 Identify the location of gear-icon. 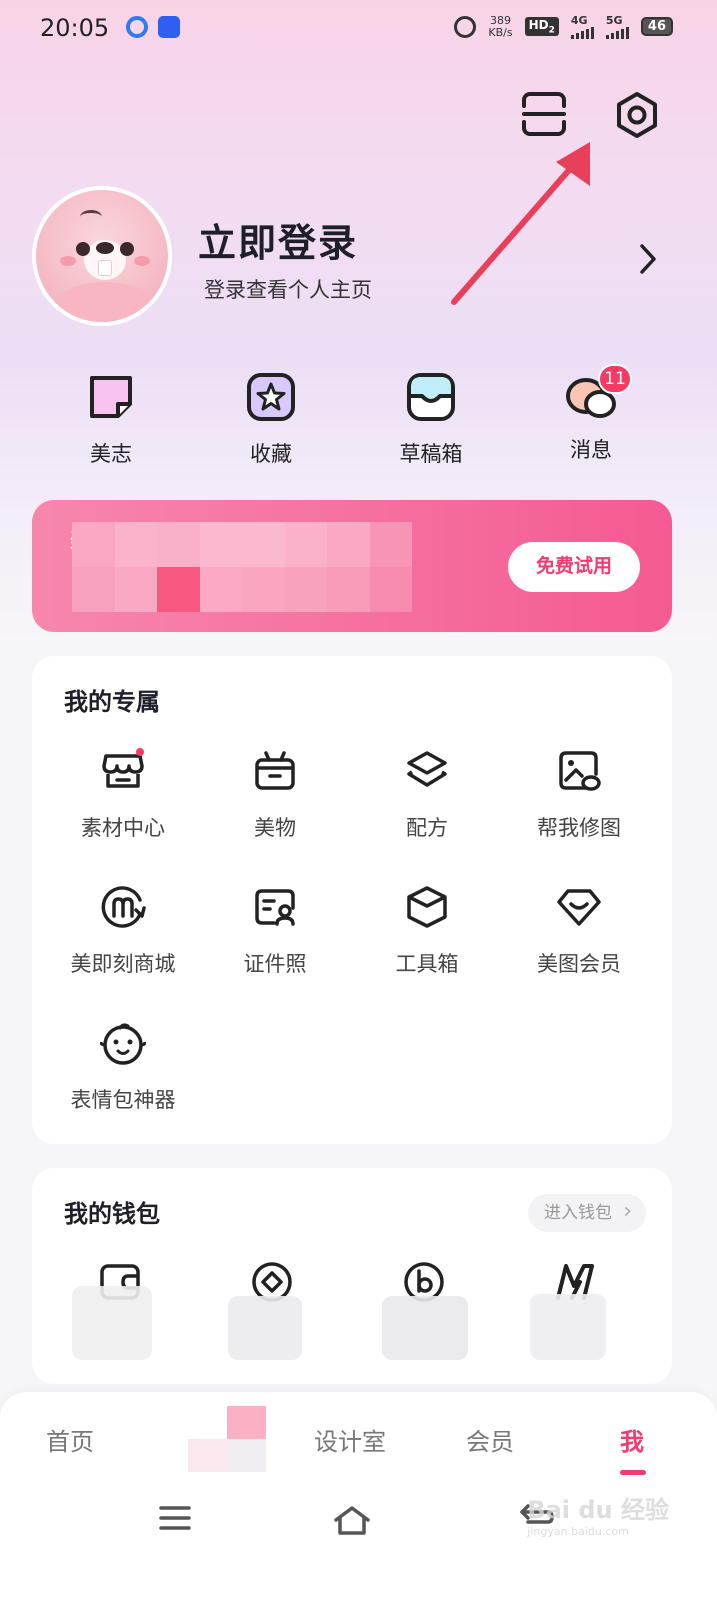
(637, 115).